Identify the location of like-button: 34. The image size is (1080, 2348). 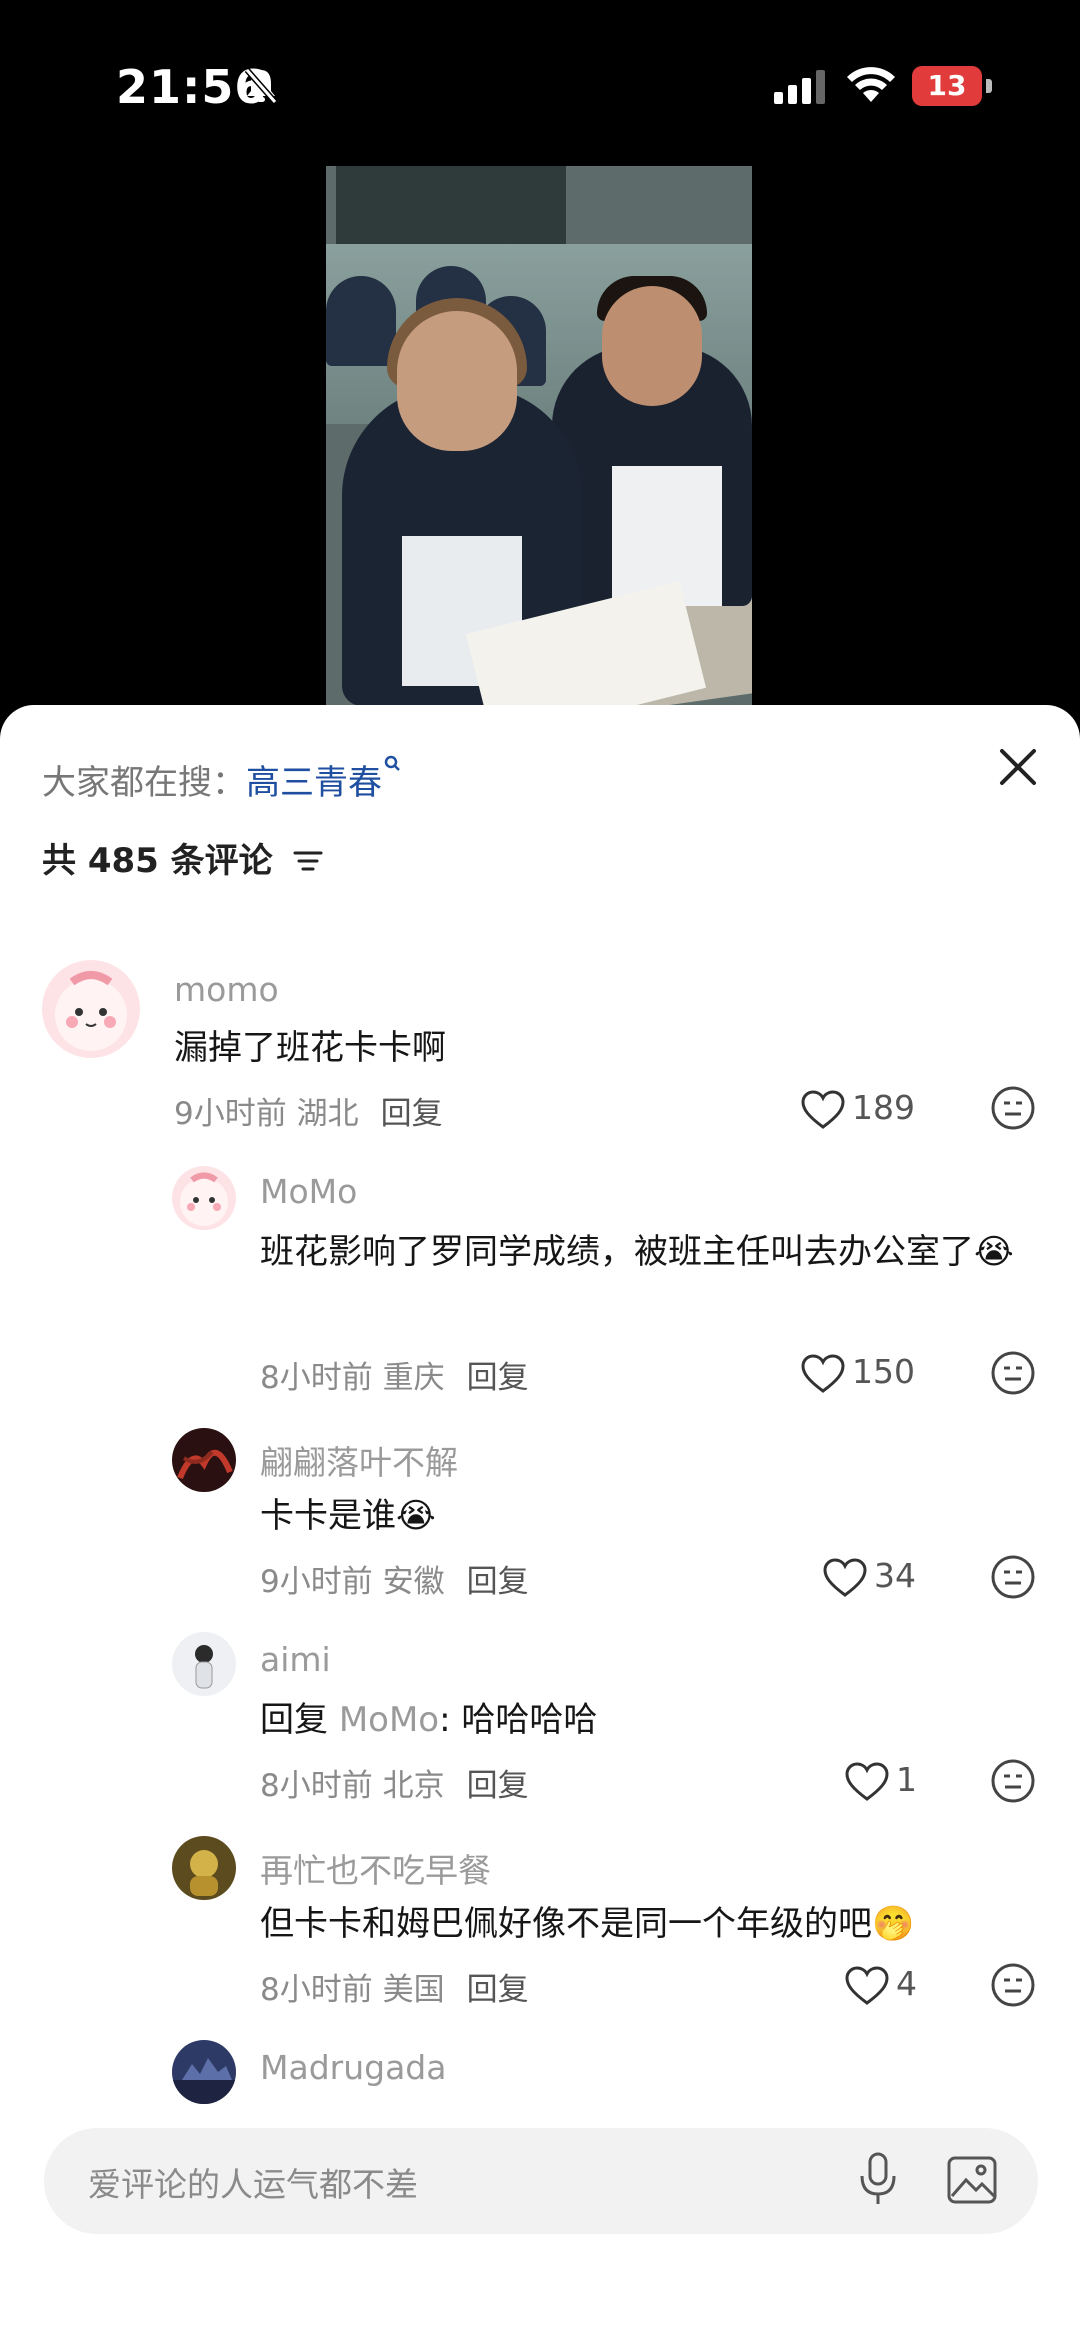
(869, 1577).